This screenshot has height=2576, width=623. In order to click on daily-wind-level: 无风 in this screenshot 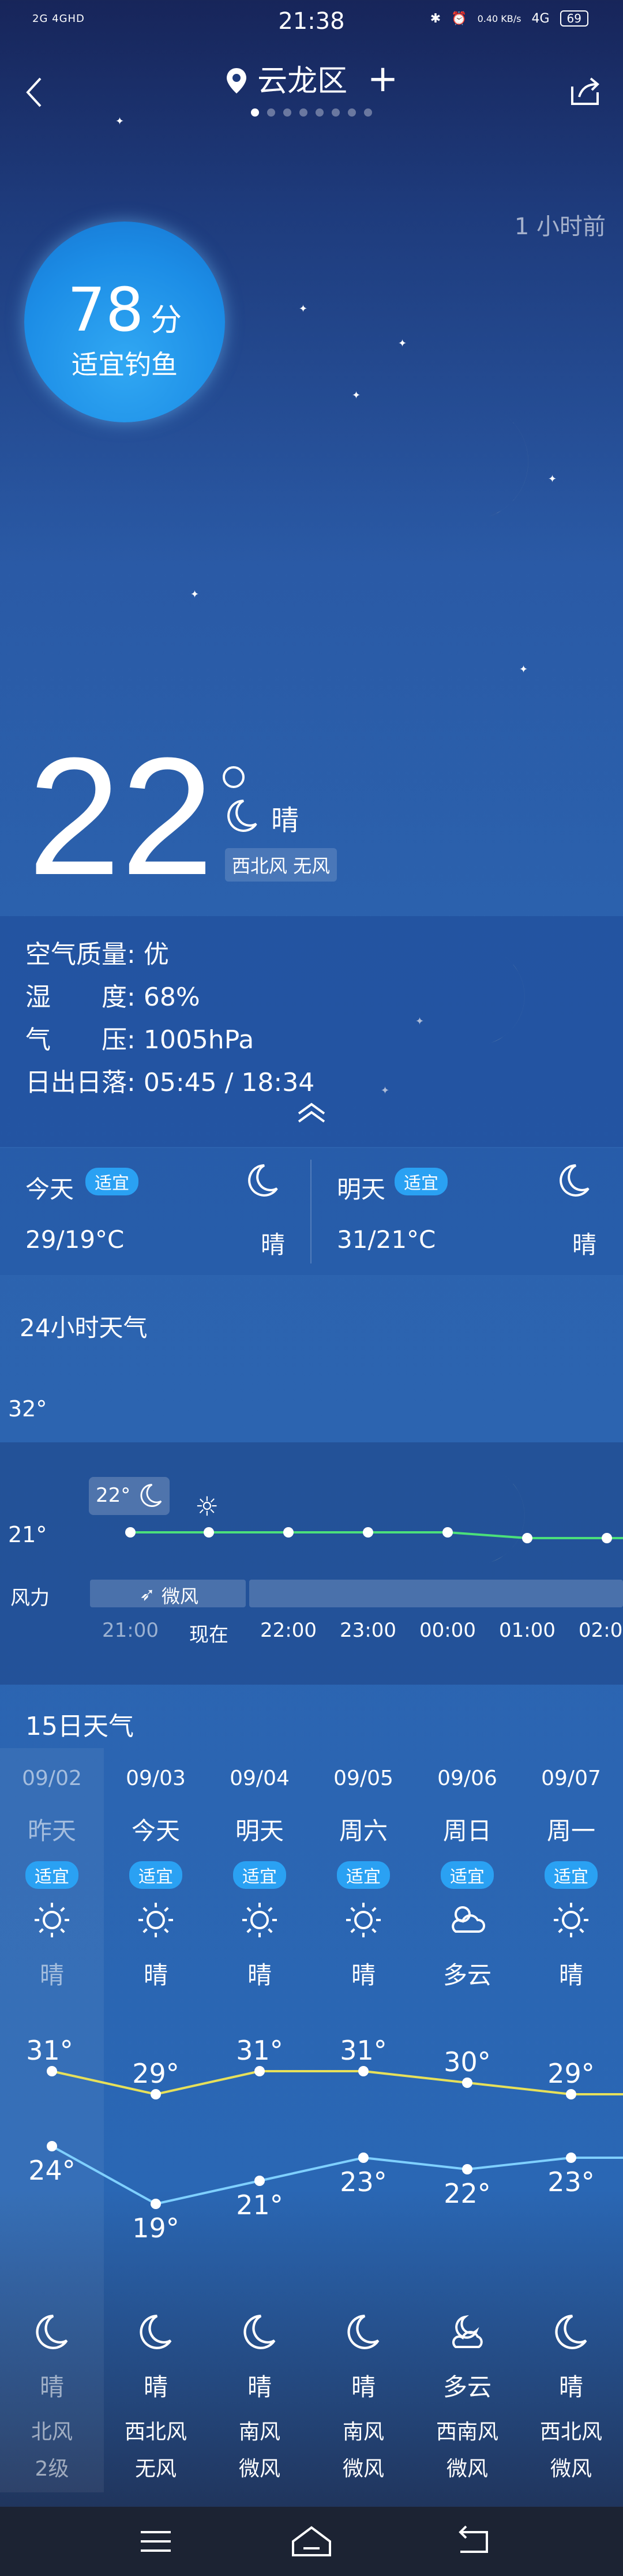, I will do `click(155, 2469)`.